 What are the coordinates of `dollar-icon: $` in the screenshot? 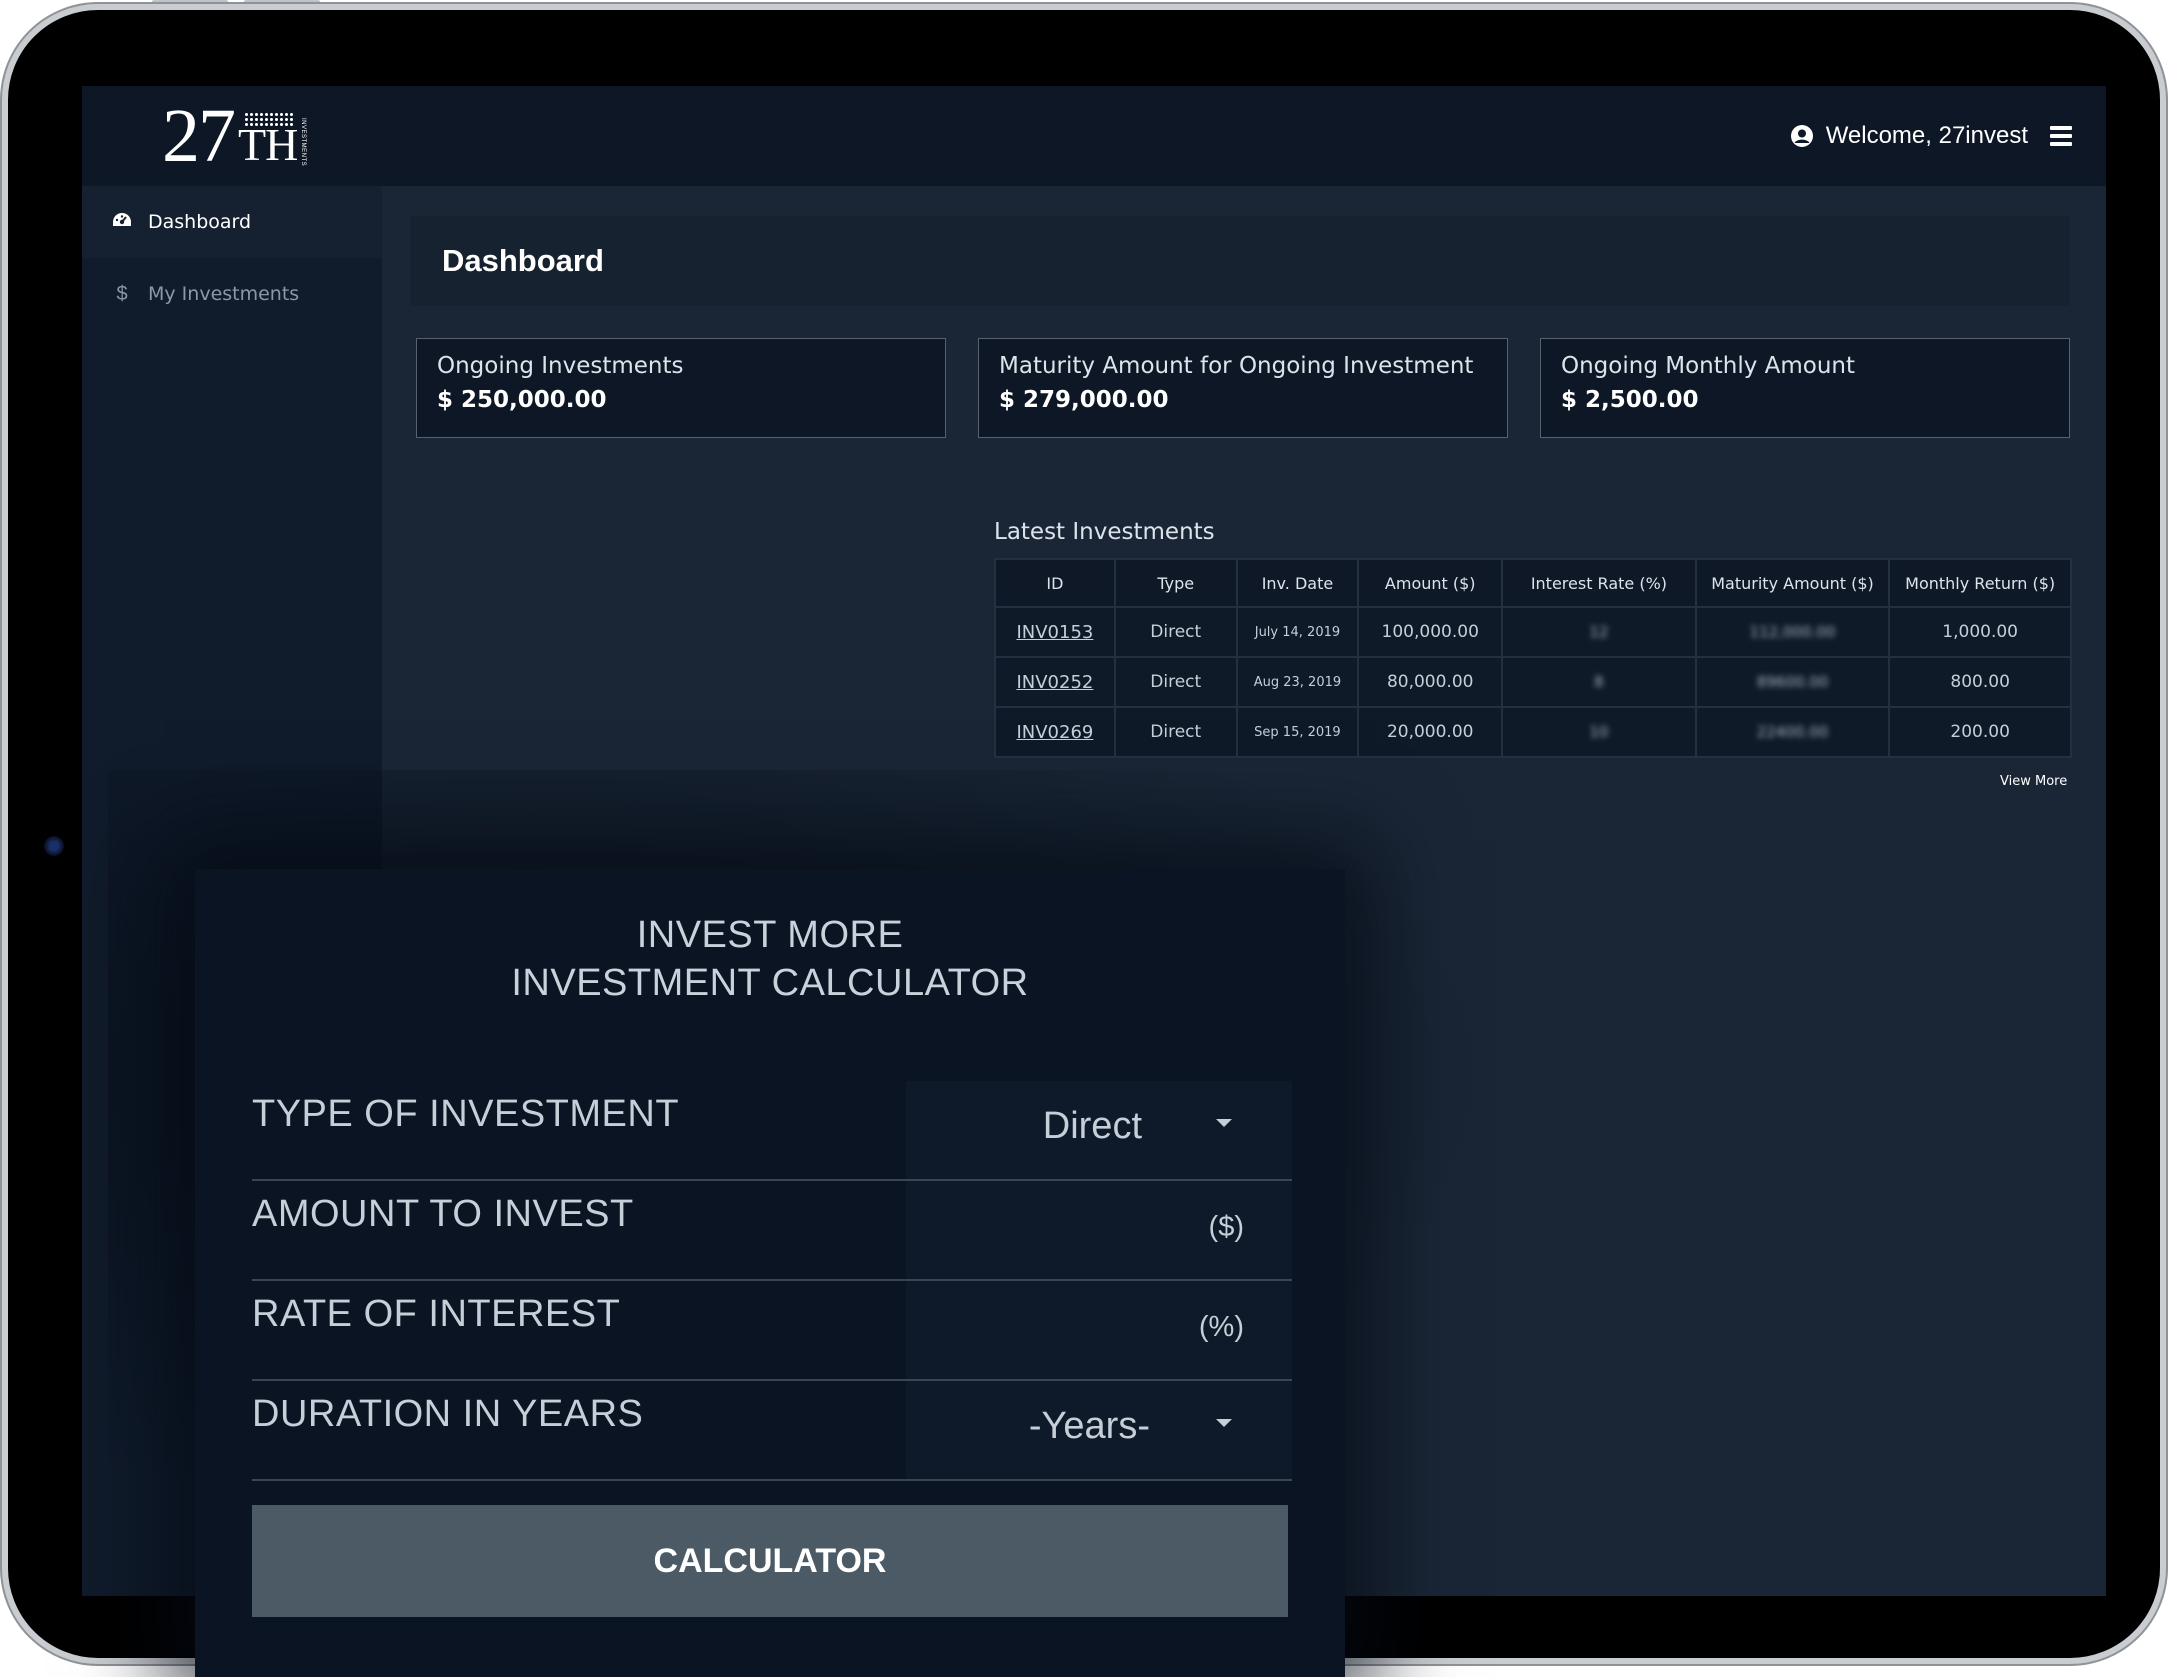 It's located at (122, 293).